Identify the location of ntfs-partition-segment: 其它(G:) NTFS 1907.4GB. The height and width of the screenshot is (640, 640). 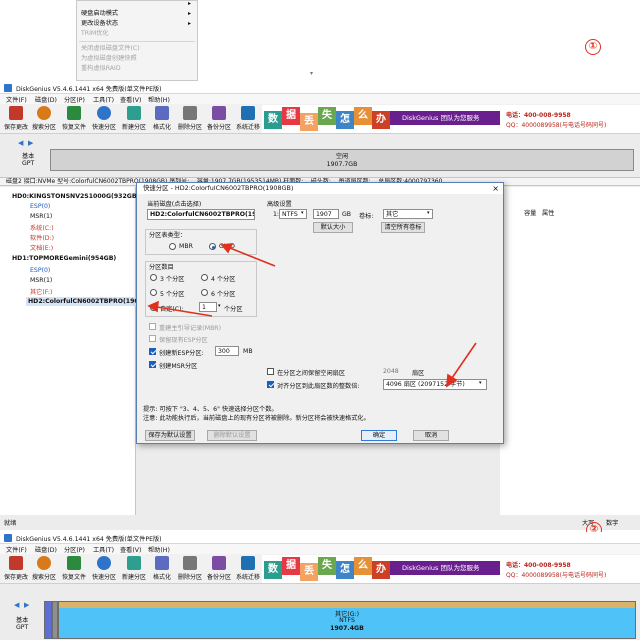
(347, 620).